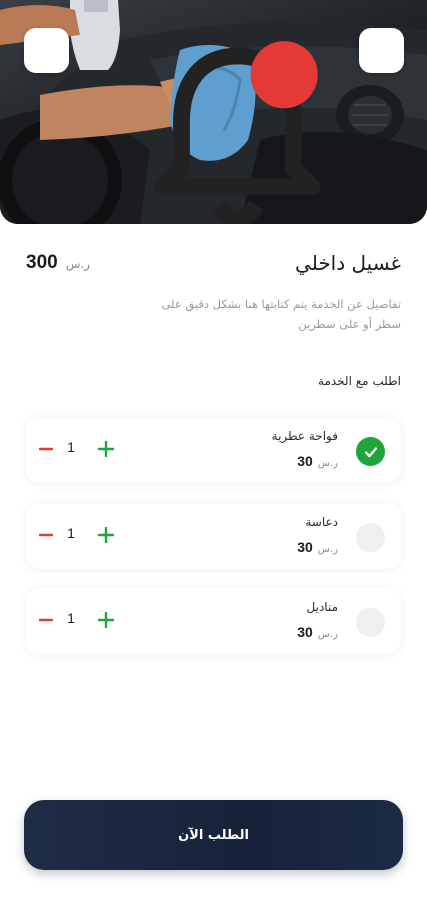 This screenshot has width=427, height=900. Describe the element at coordinates (348, 263) in the screenshot. I see `service-title: غسيل داخلي` at that location.